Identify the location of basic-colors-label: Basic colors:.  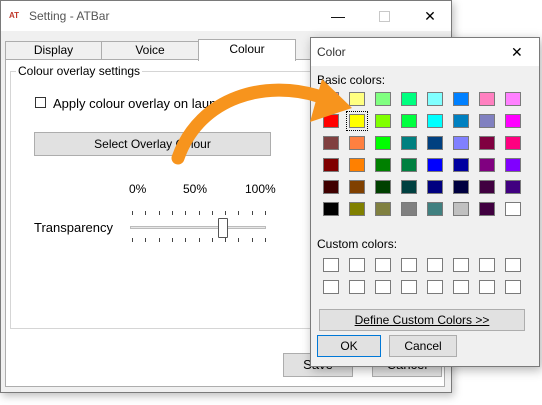
(351, 80).